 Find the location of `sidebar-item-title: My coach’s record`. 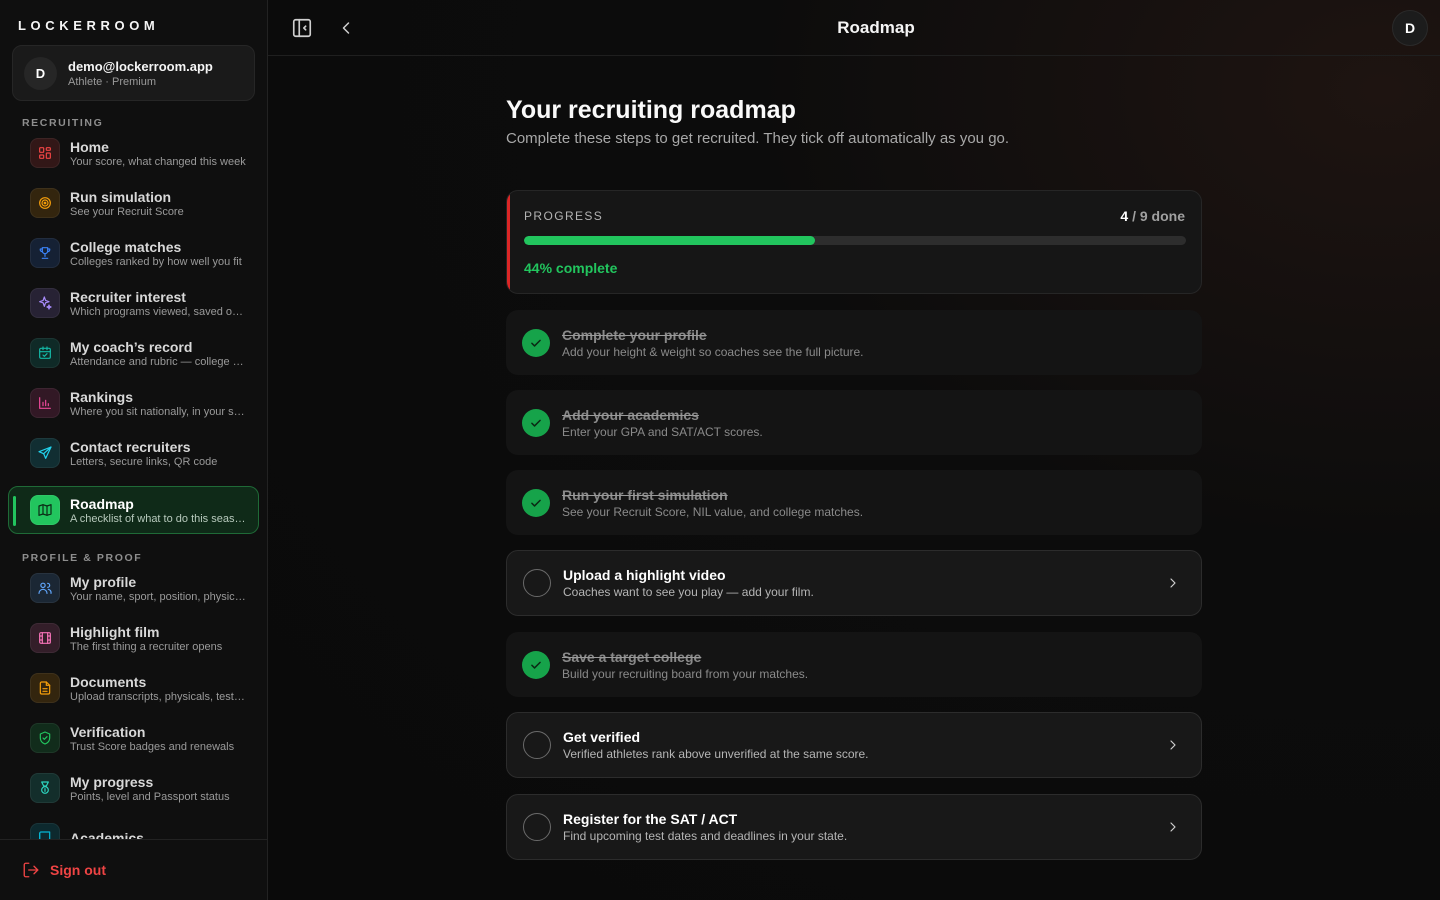

sidebar-item-title: My coach’s record is located at coordinates (131, 346).